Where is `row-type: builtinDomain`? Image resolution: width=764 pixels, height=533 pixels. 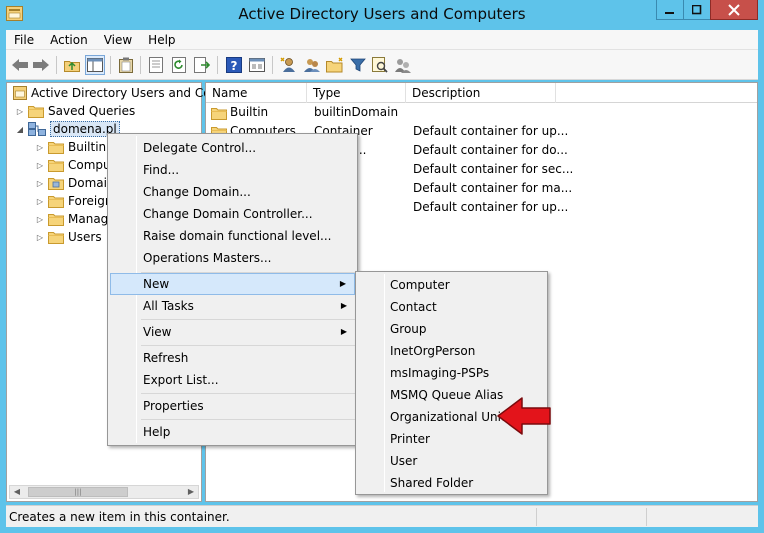
row-type: builtinDomain is located at coordinates (356, 112).